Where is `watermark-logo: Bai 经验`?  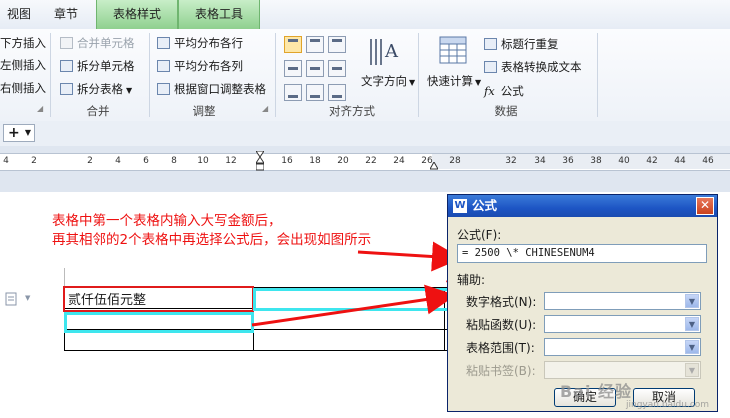
watermark-logo: Bai 经验 is located at coordinates (596, 391).